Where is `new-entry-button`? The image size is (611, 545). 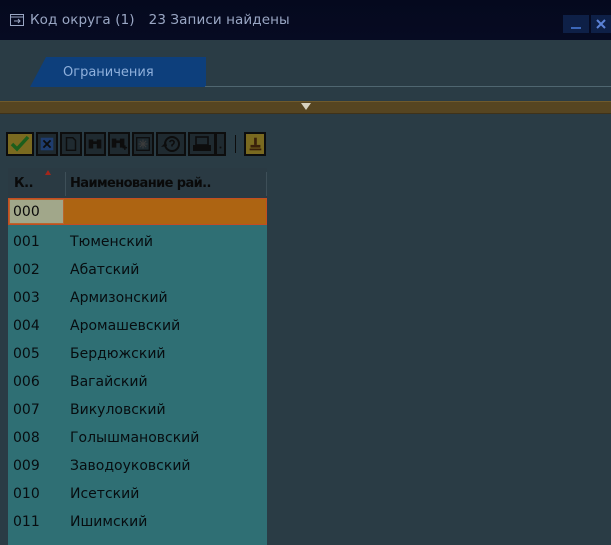 new-entry-button is located at coordinates (71, 144).